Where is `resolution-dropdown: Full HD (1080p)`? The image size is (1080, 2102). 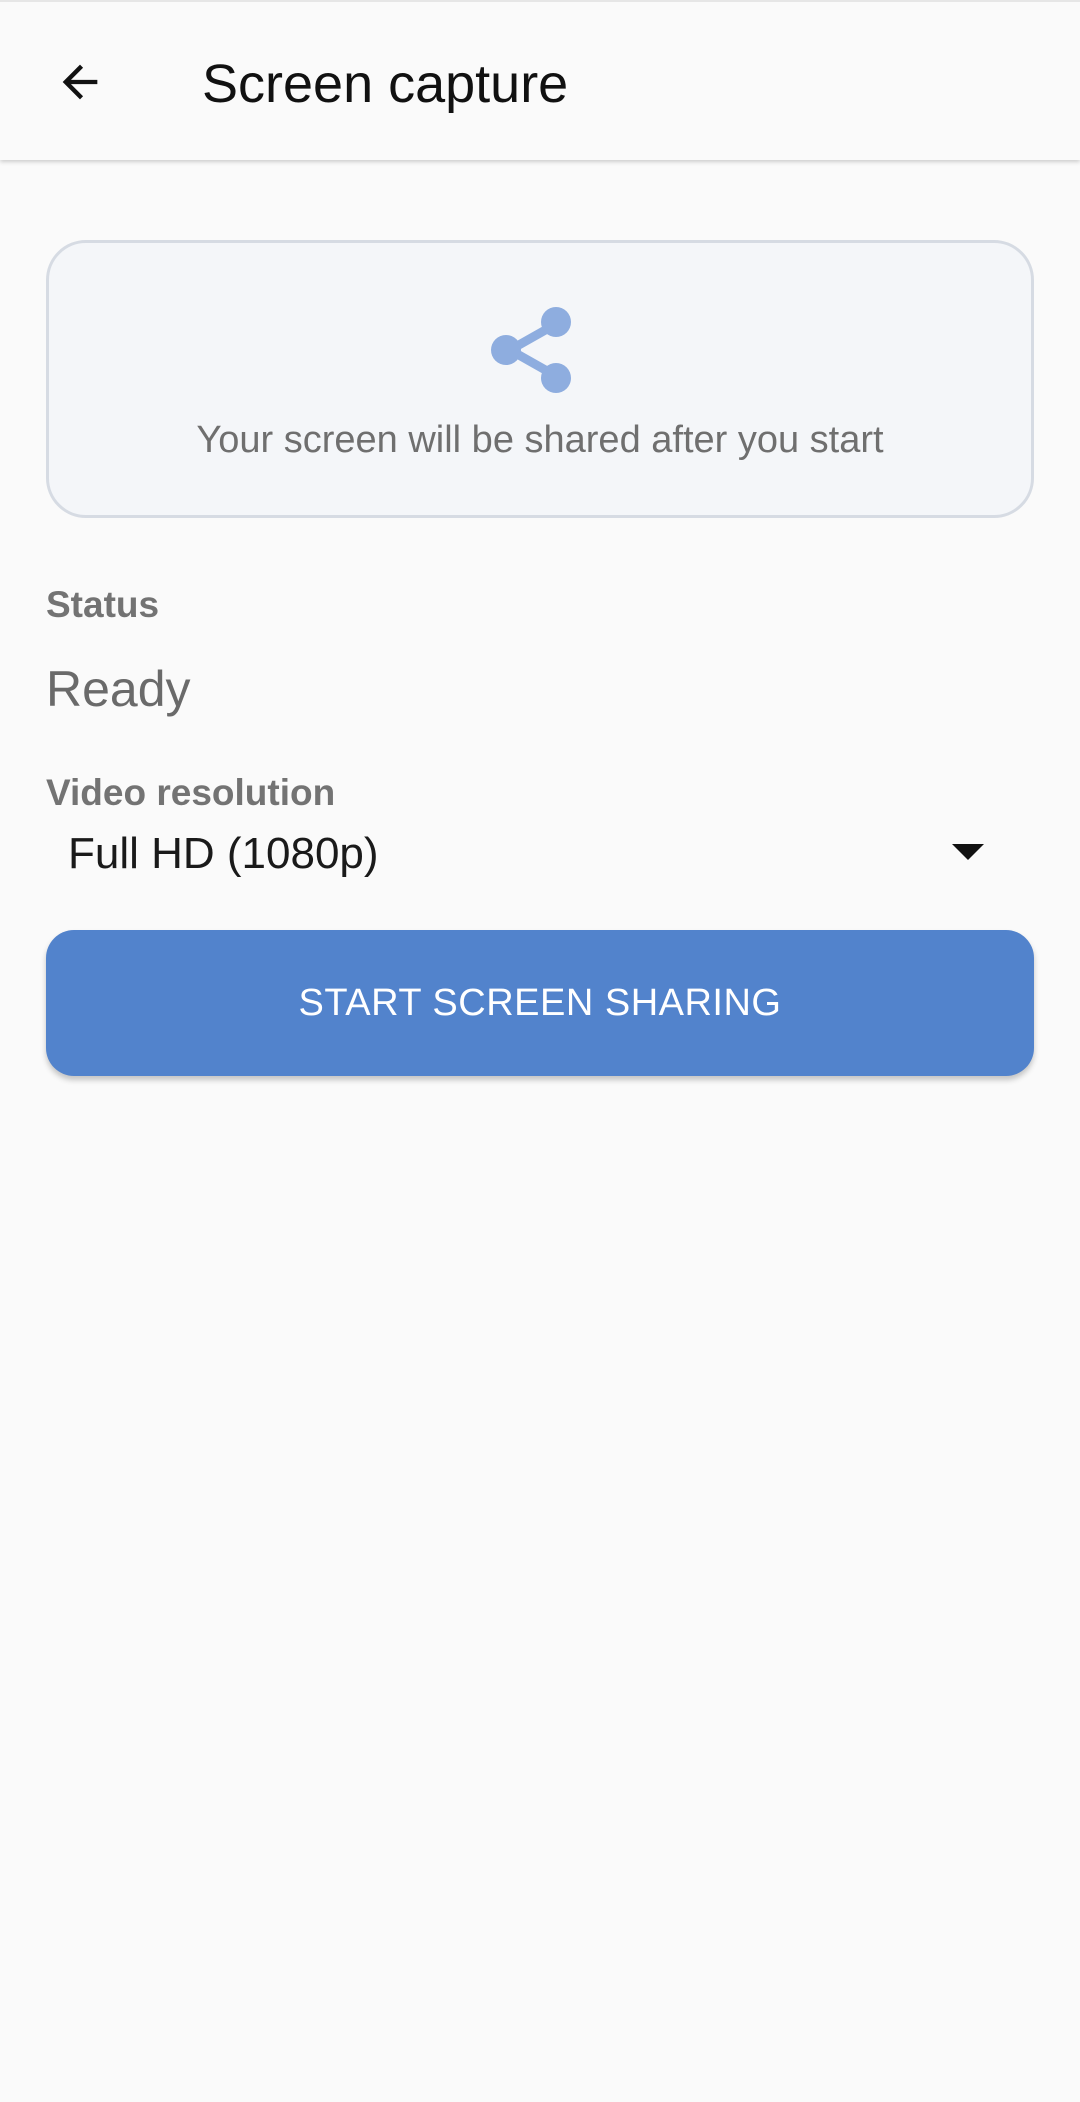
resolution-dropdown: Full HD (1080p) is located at coordinates (540, 855).